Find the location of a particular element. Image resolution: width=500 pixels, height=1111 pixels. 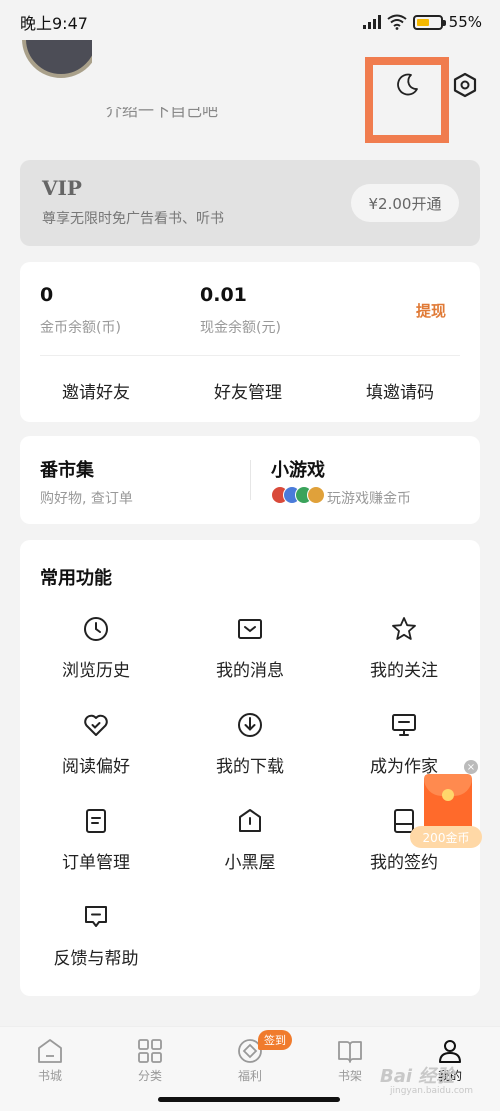

message-box-icon is located at coordinates (250, 629).